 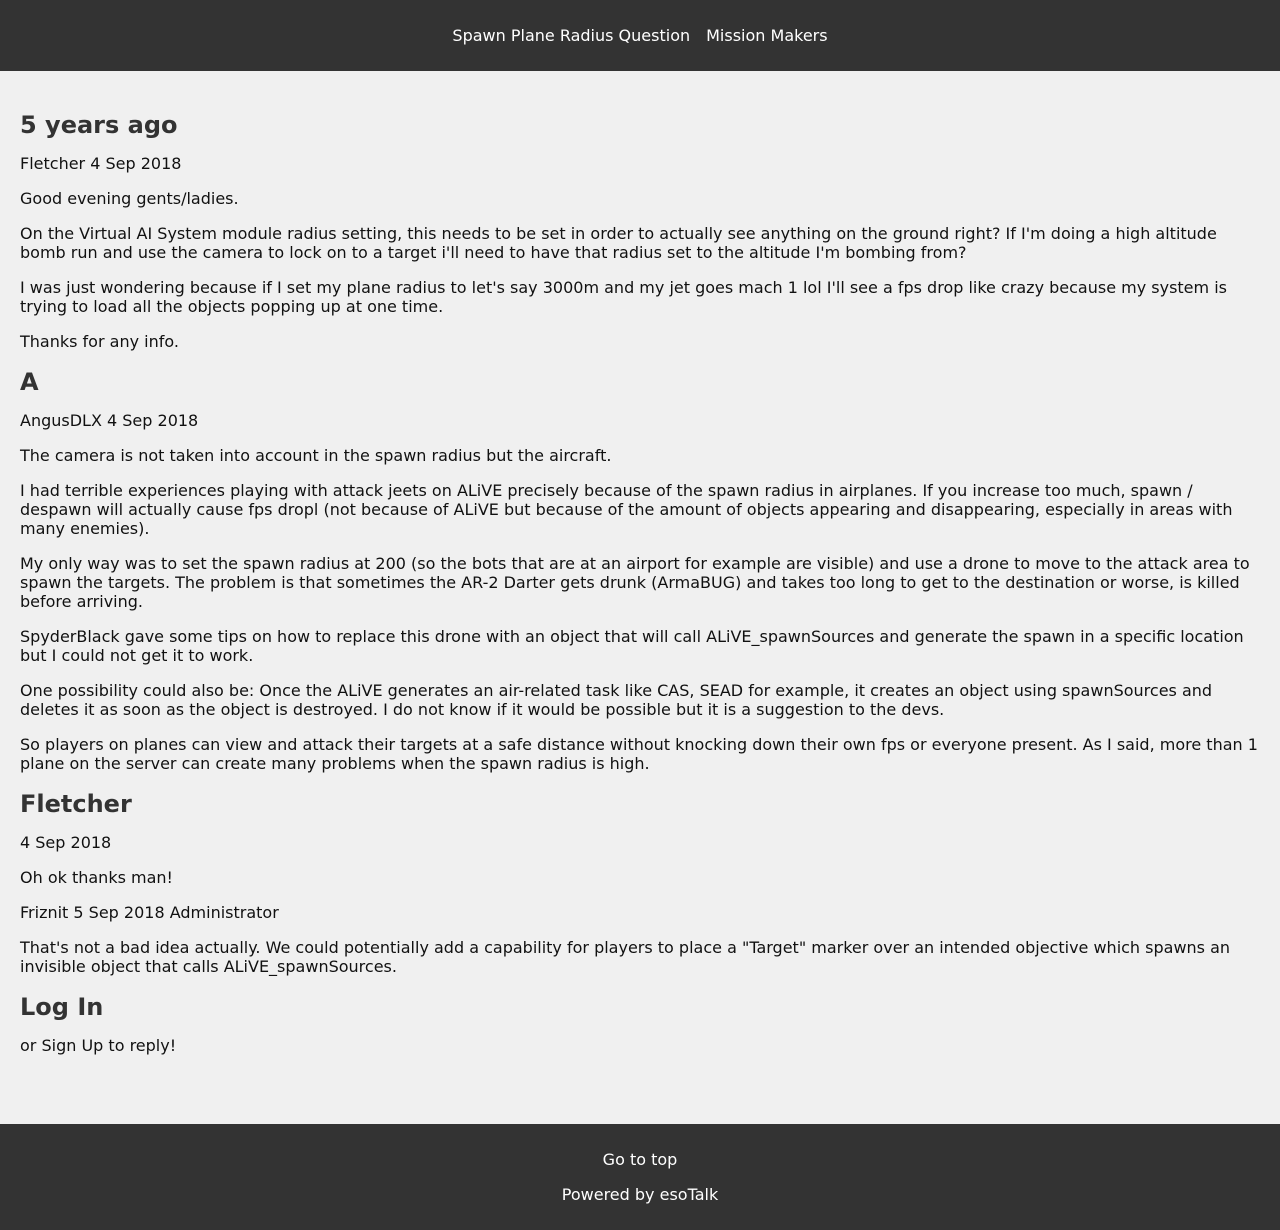 I want to click on post-3: Fletcher 4 Sep 2018 Oh ok thanks man!, so click(x=640, y=838).